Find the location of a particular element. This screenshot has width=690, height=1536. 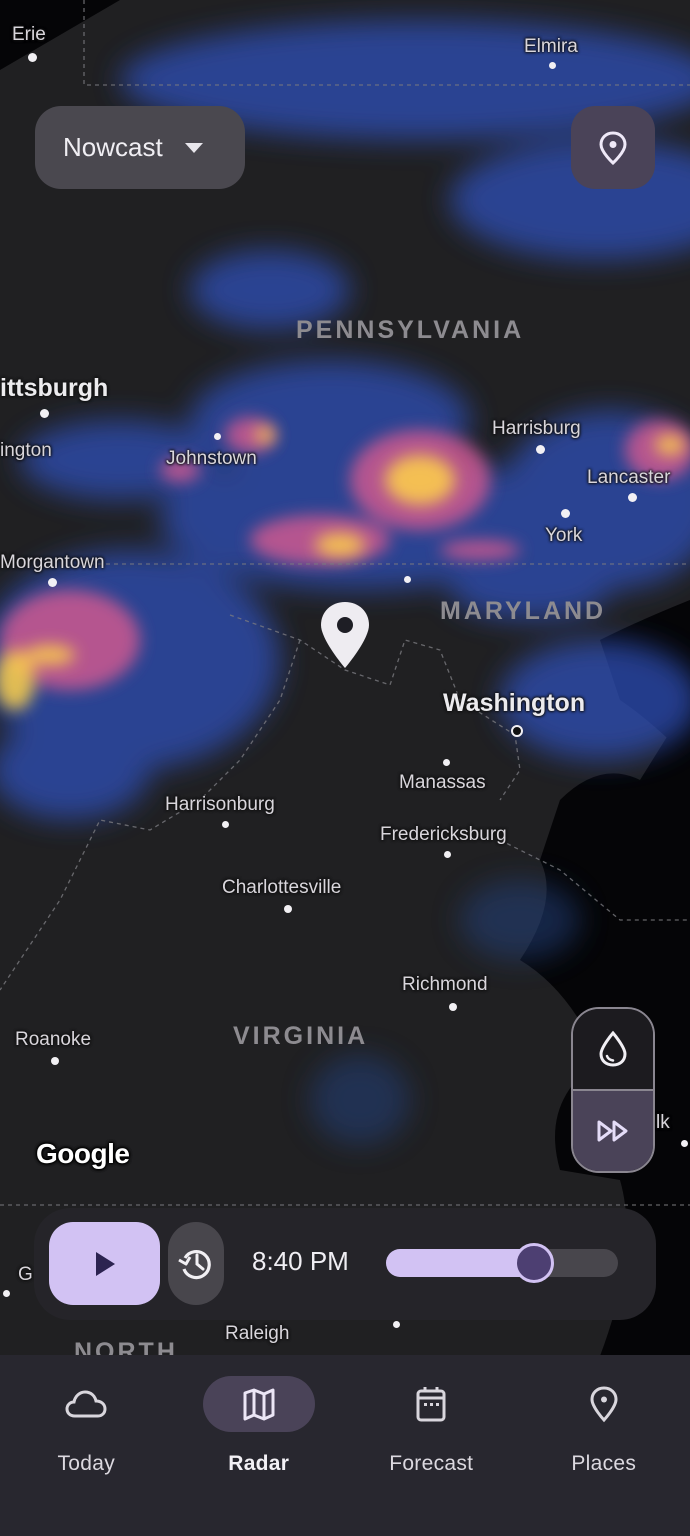

city-label: Richmond is located at coordinates (445, 984).